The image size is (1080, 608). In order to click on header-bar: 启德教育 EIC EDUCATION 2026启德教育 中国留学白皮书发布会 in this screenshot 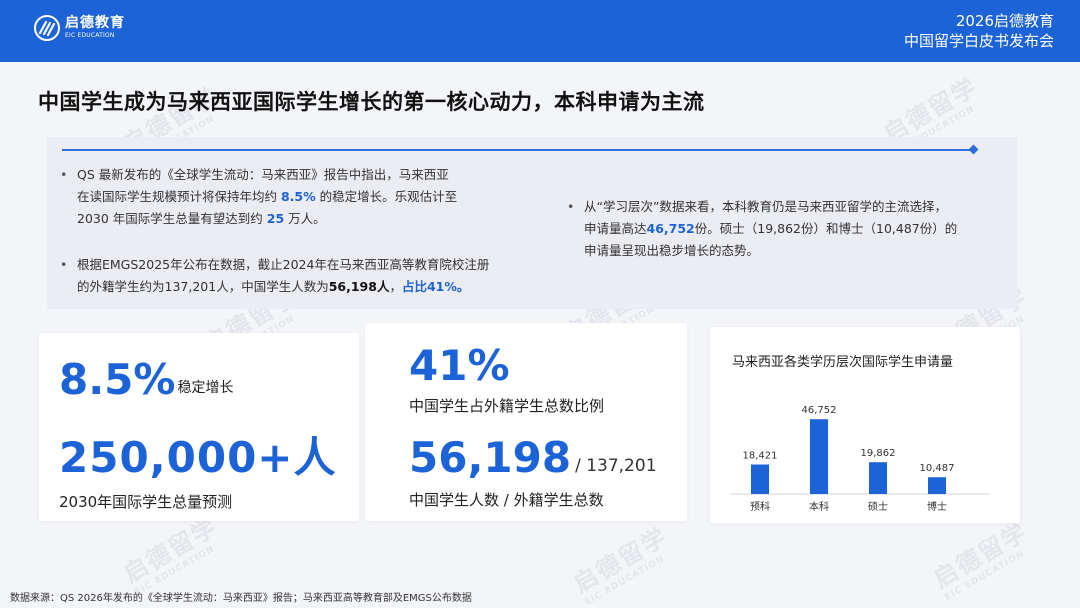, I will do `click(540, 31)`.